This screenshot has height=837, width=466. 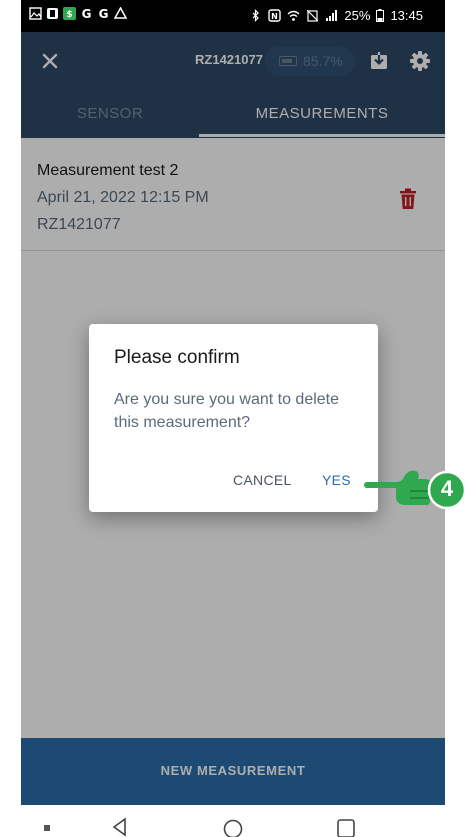 I want to click on drive-icon, so click(x=120, y=13).